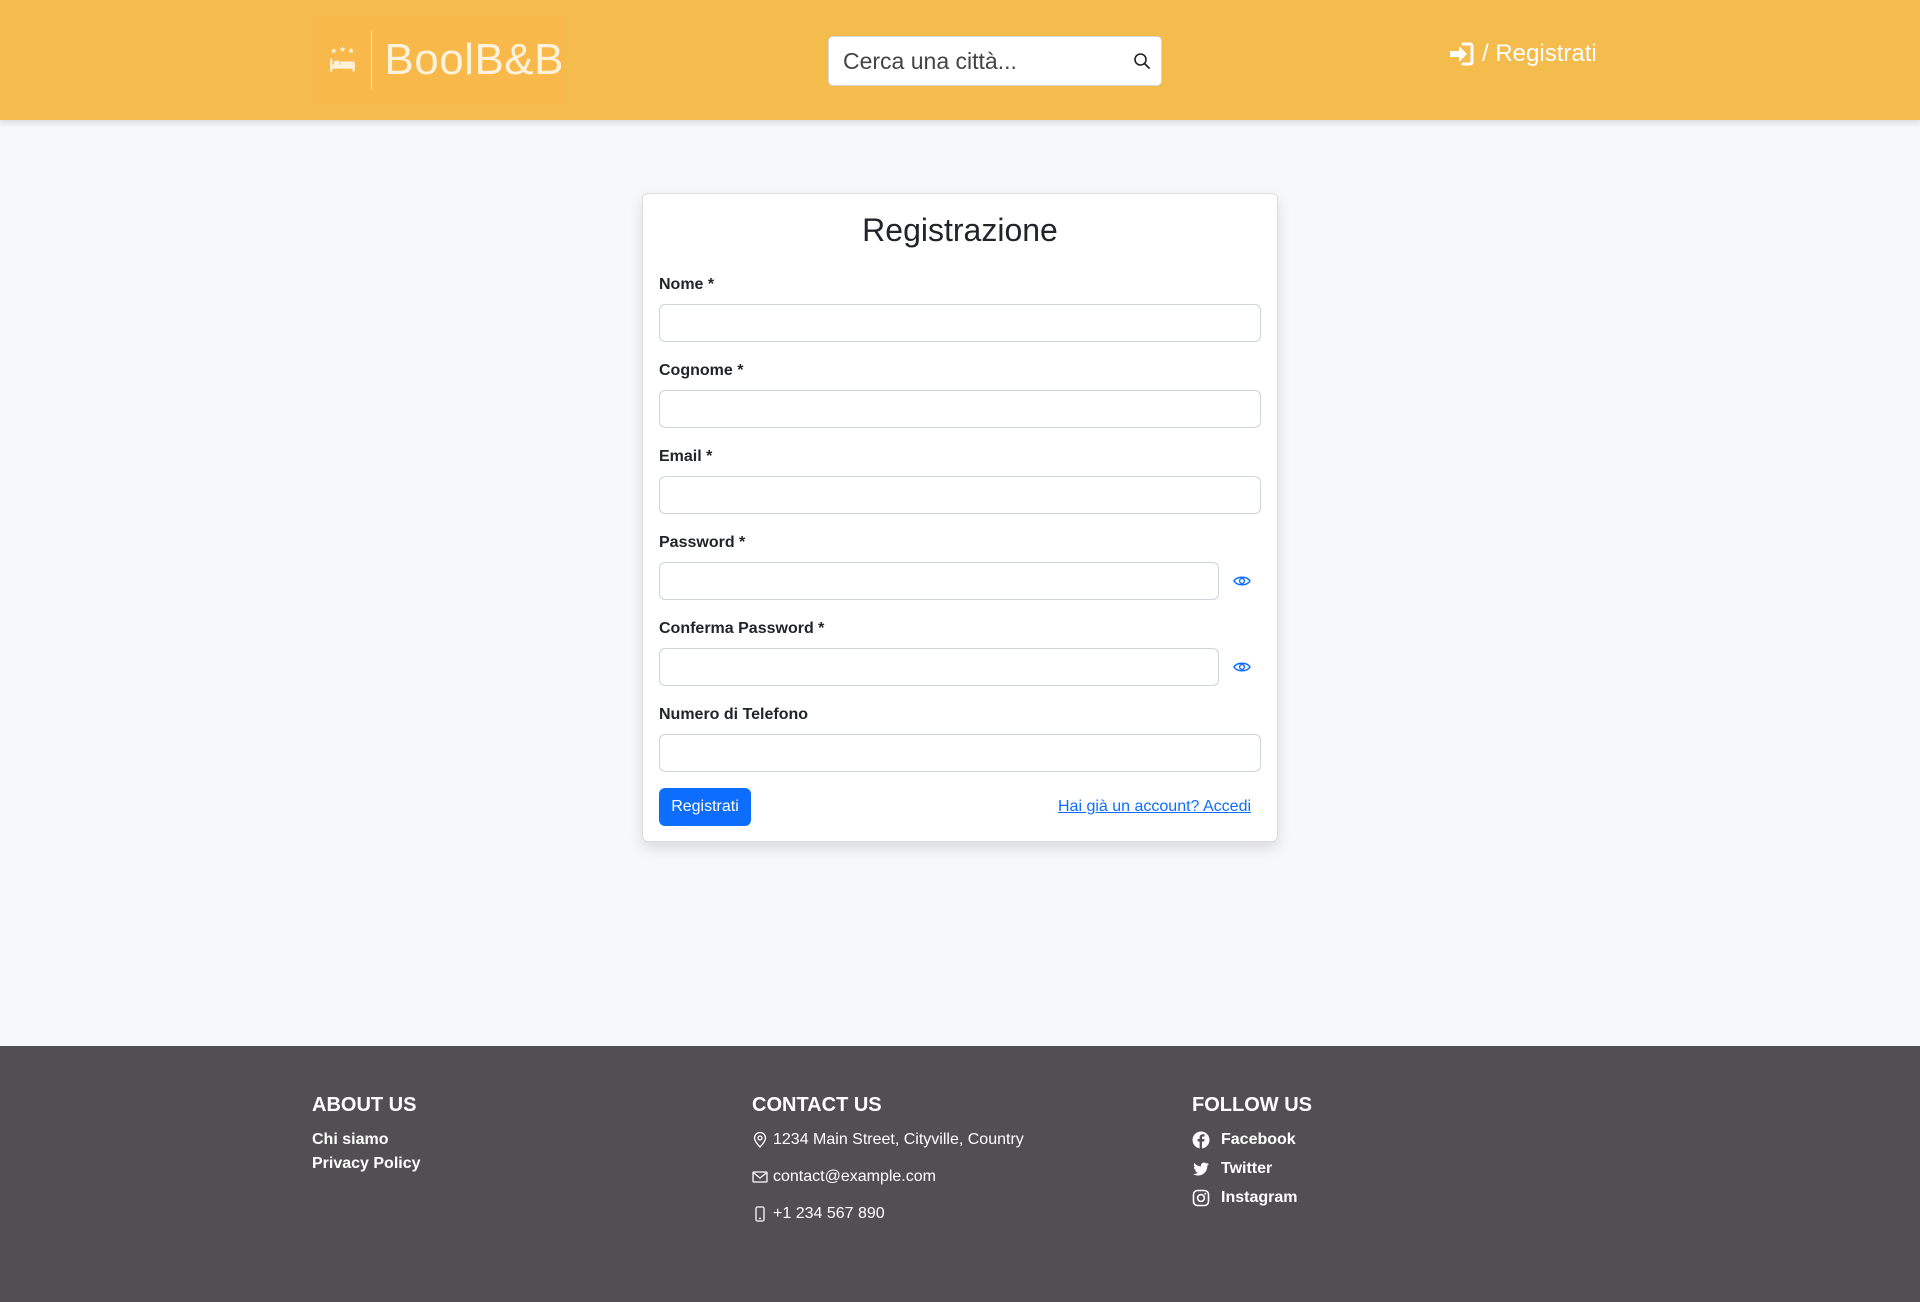 The image size is (1920, 1302). I want to click on footer-follow: FOLLOW US Facebook Twitter Instagram, so click(1252, 1156).